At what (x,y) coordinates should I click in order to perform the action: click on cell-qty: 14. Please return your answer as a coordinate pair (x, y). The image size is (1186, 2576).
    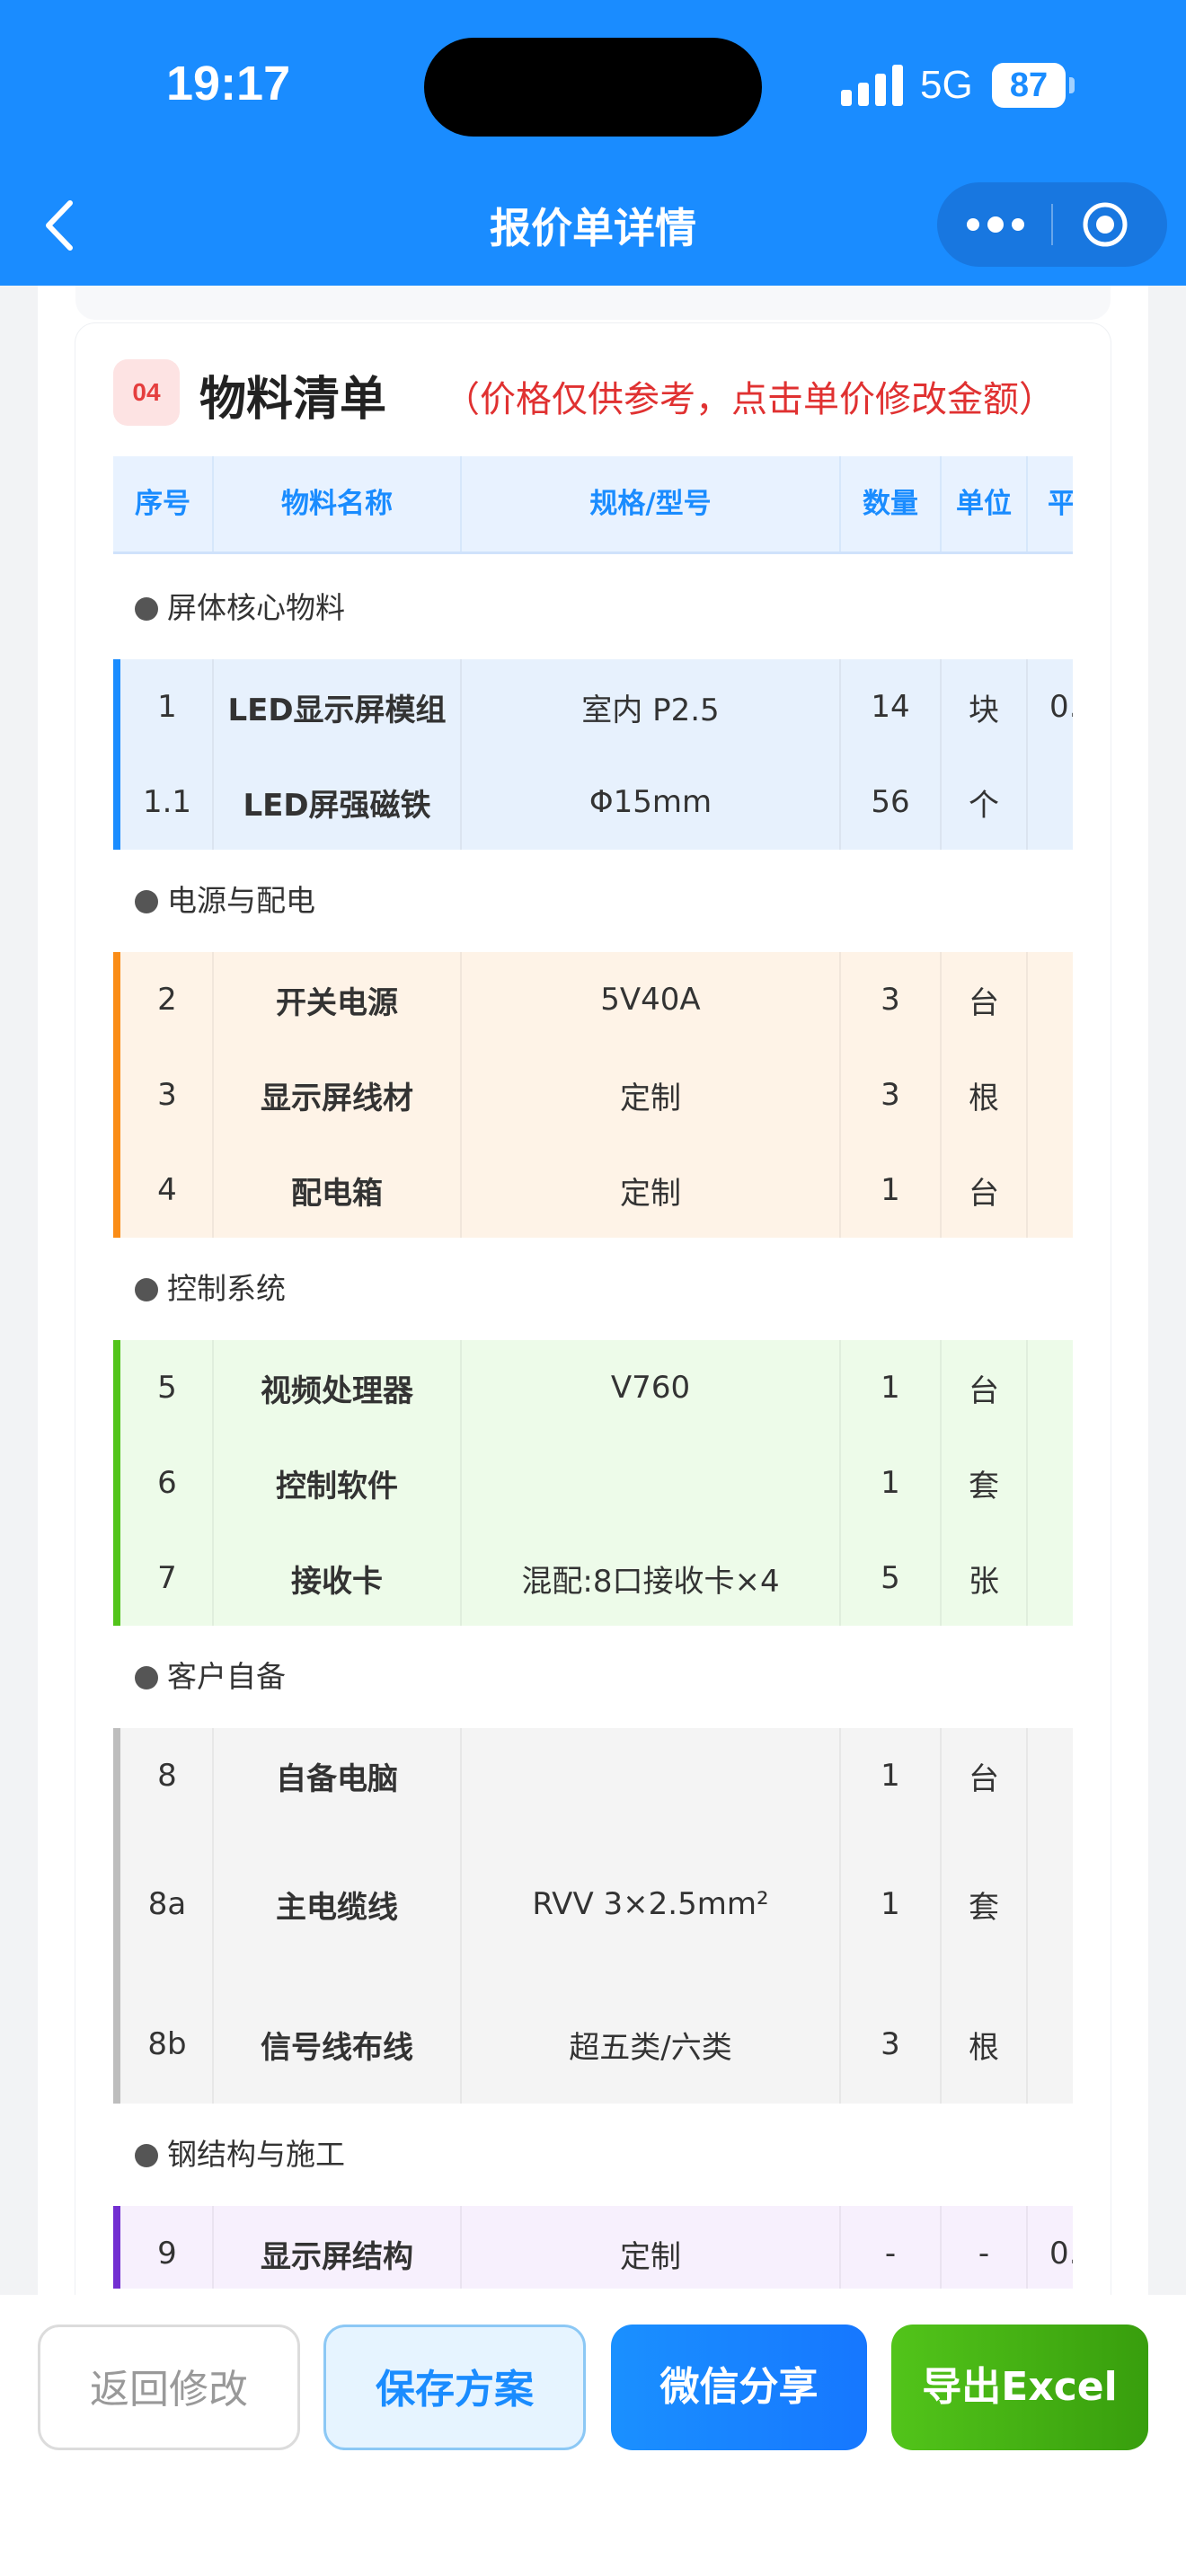
    Looking at the image, I should click on (891, 706).